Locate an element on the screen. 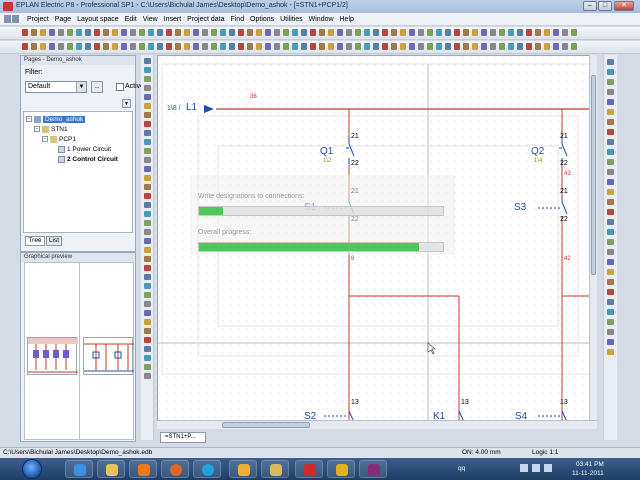 The image size is (640, 480). horizontal-scrollbar is located at coordinates (377, 424).